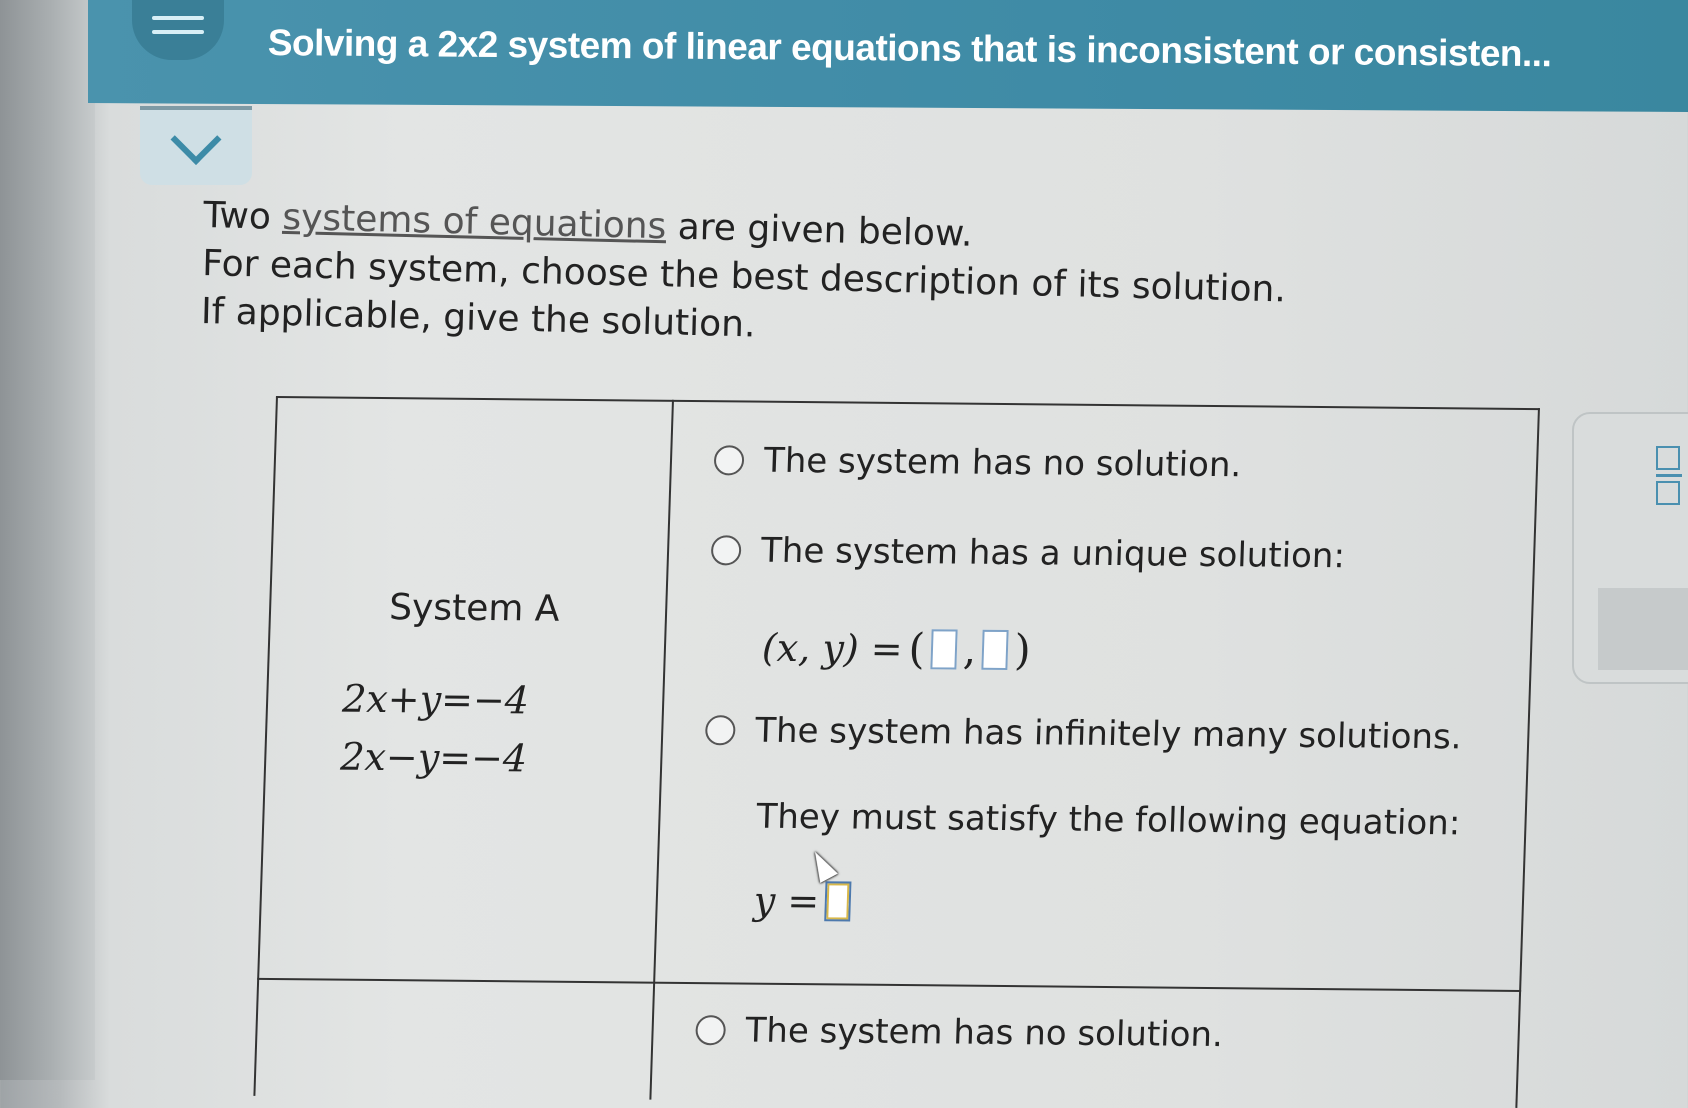 This screenshot has height=1108, width=1688. Describe the element at coordinates (995, 649) in the screenshot. I see `y-value-input` at that location.